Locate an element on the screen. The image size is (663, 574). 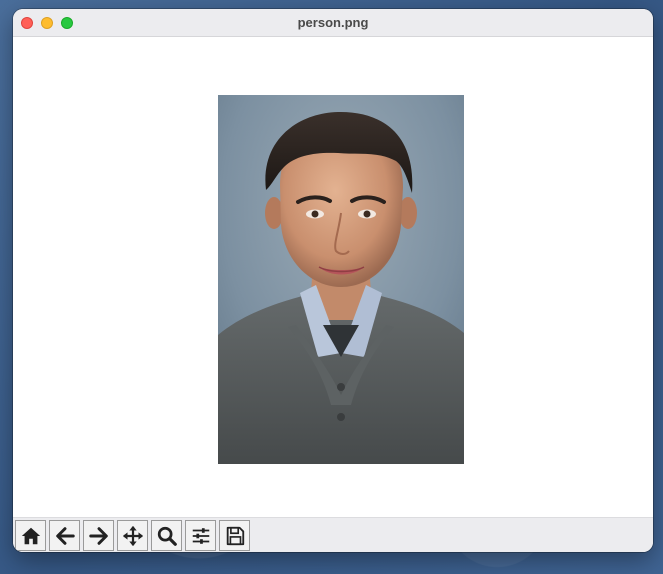
save-button is located at coordinates (234, 535).